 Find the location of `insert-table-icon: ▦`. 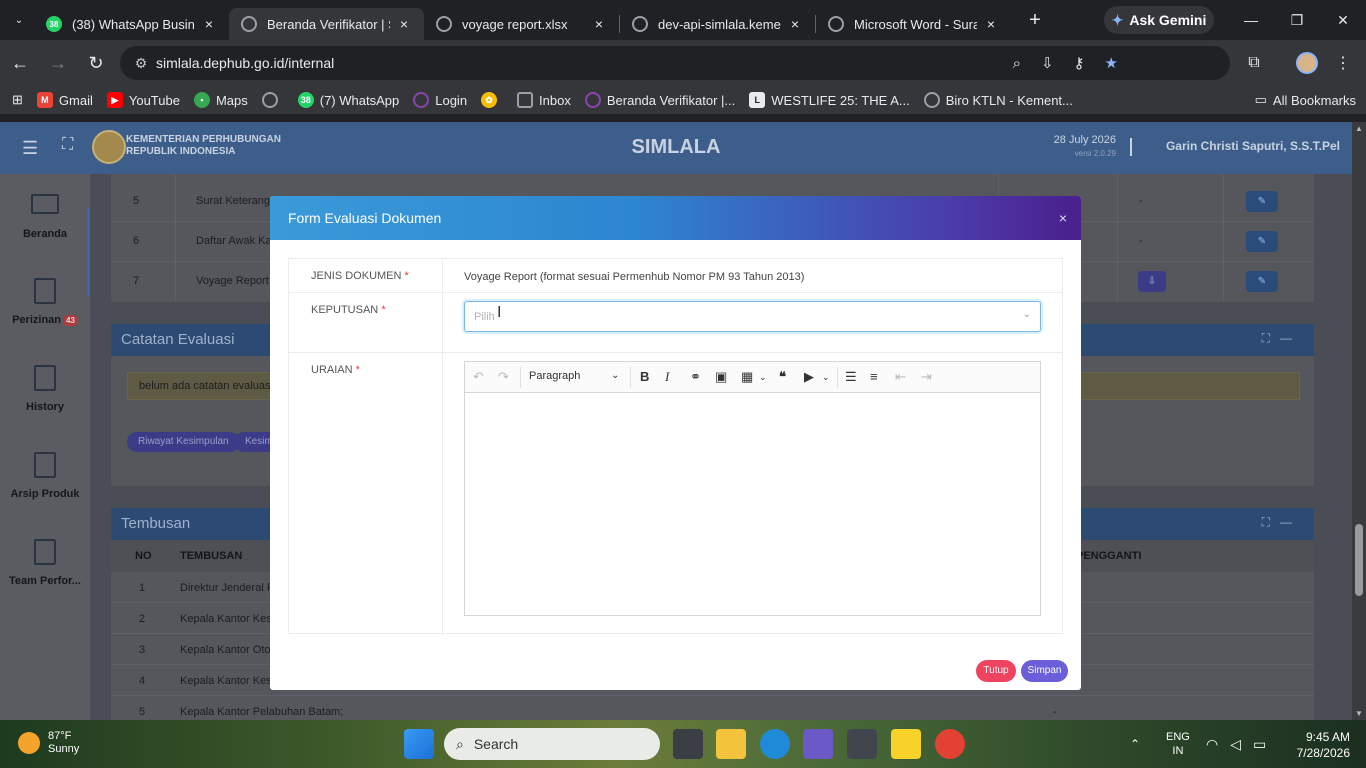

insert-table-icon: ▦ is located at coordinates (747, 377).